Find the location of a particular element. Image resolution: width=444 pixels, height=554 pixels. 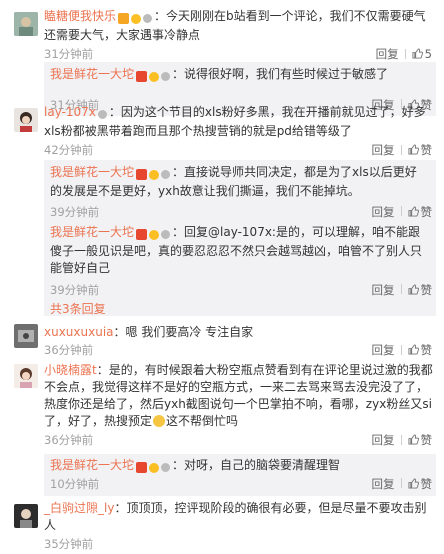

emoji-icon is located at coordinates (159, 421).